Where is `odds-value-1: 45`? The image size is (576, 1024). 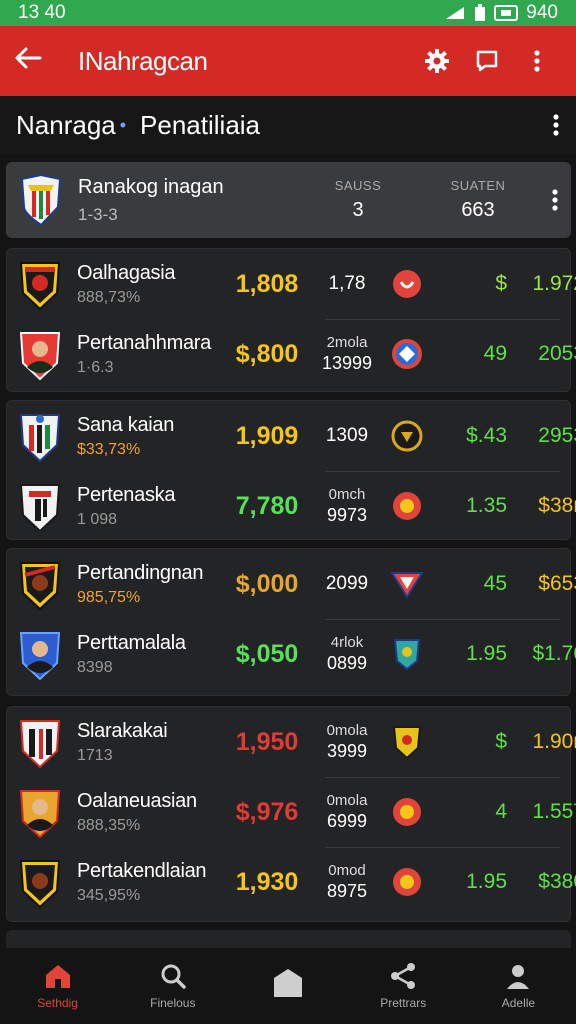
odds-value-1: 45 is located at coordinates (467, 584).